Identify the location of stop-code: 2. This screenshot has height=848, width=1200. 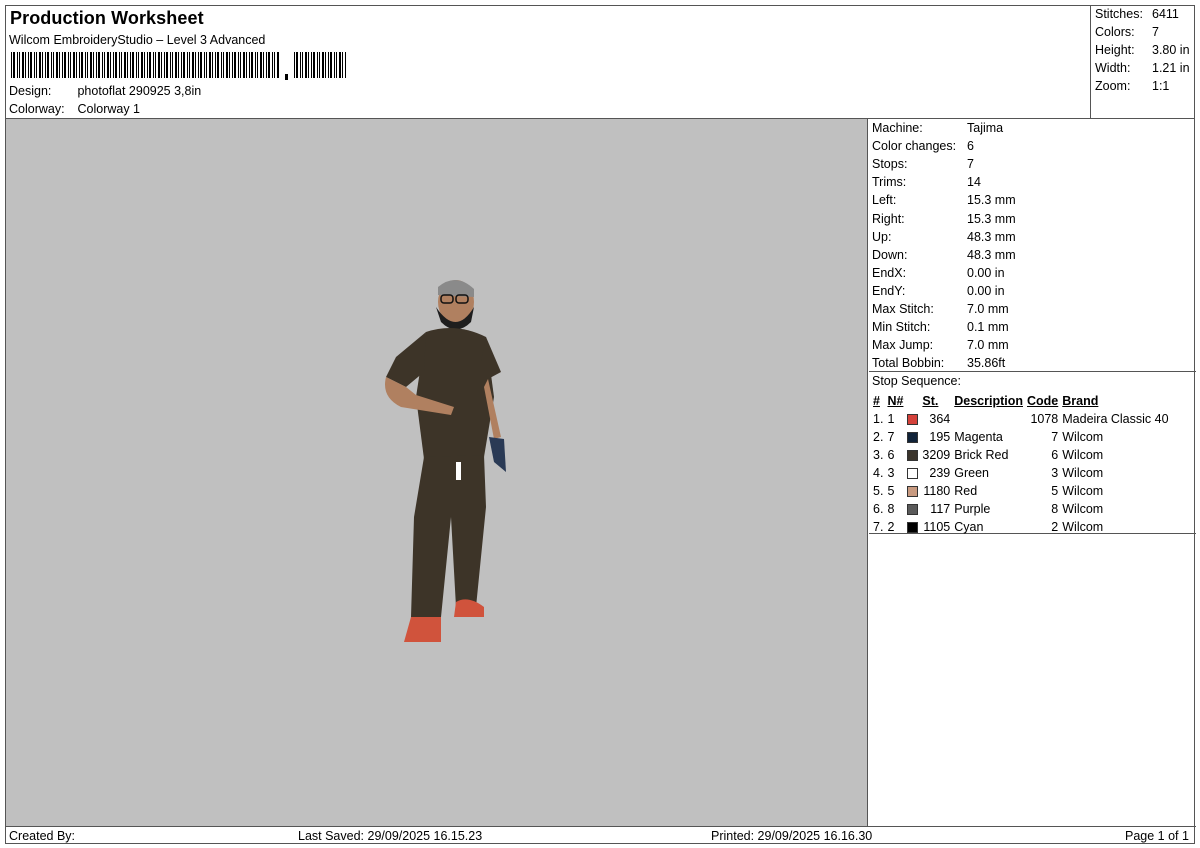
(1055, 527).